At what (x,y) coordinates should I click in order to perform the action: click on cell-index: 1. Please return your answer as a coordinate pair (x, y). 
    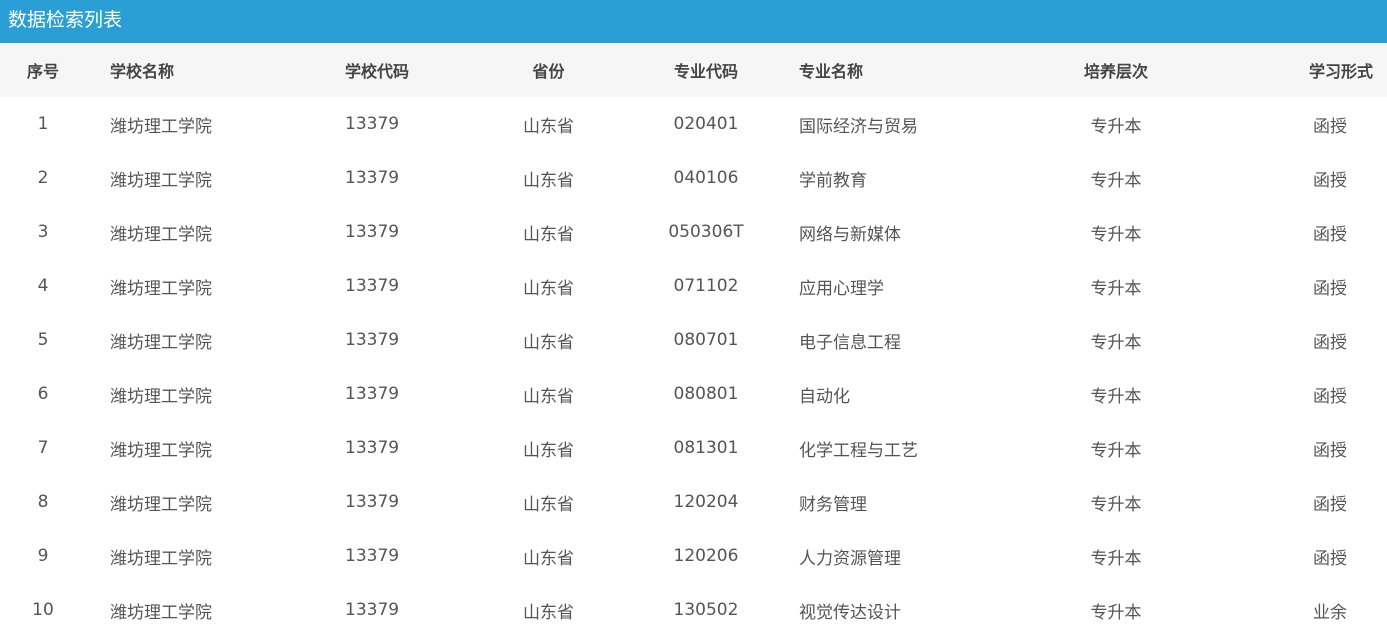
    Looking at the image, I should click on (43, 124).